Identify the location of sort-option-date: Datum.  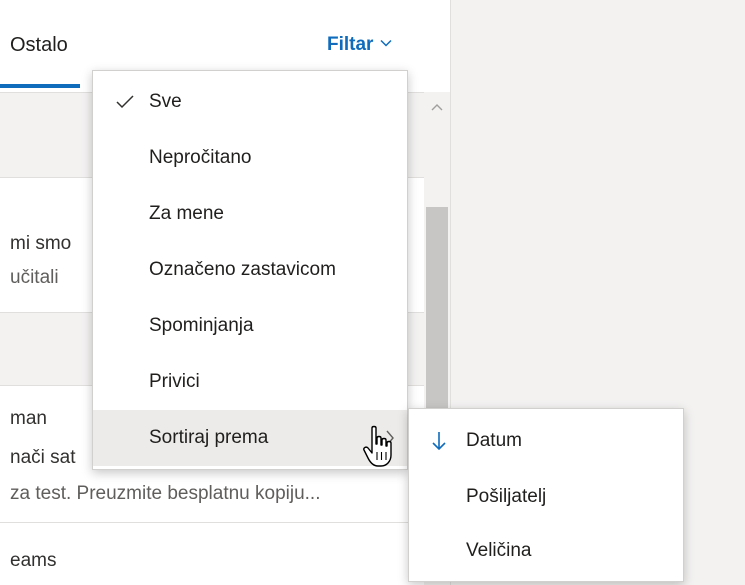
(546, 441).